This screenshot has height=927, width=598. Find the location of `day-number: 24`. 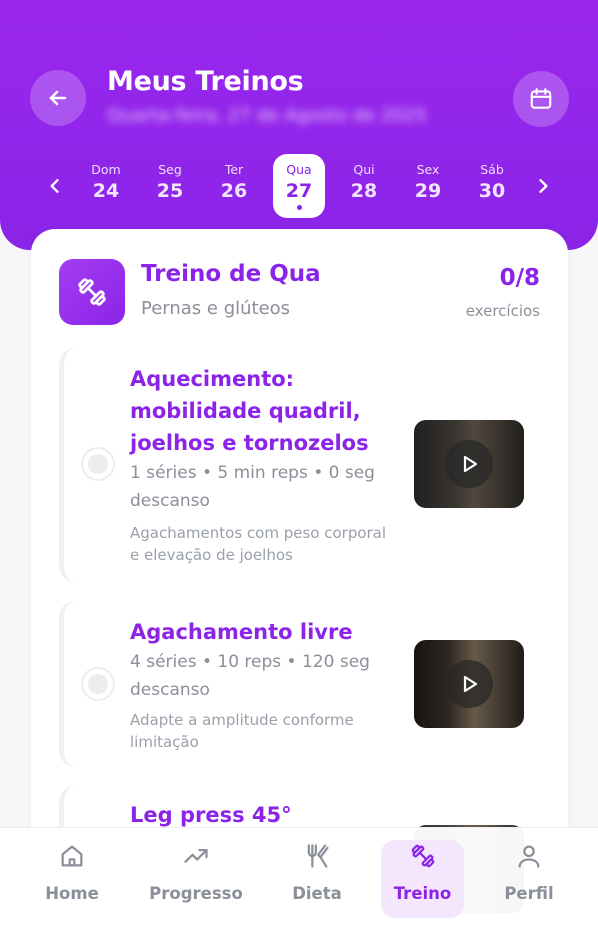

day-number: 24 is located at coordinates (106, 191).